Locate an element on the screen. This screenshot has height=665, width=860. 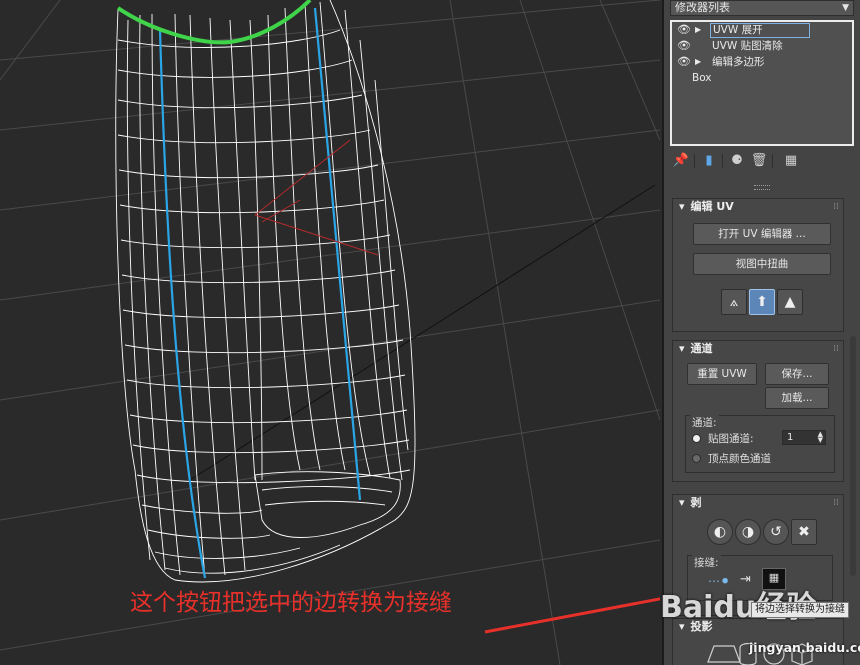
vertex-color-channel-radio is located at coordinates (696, 458).